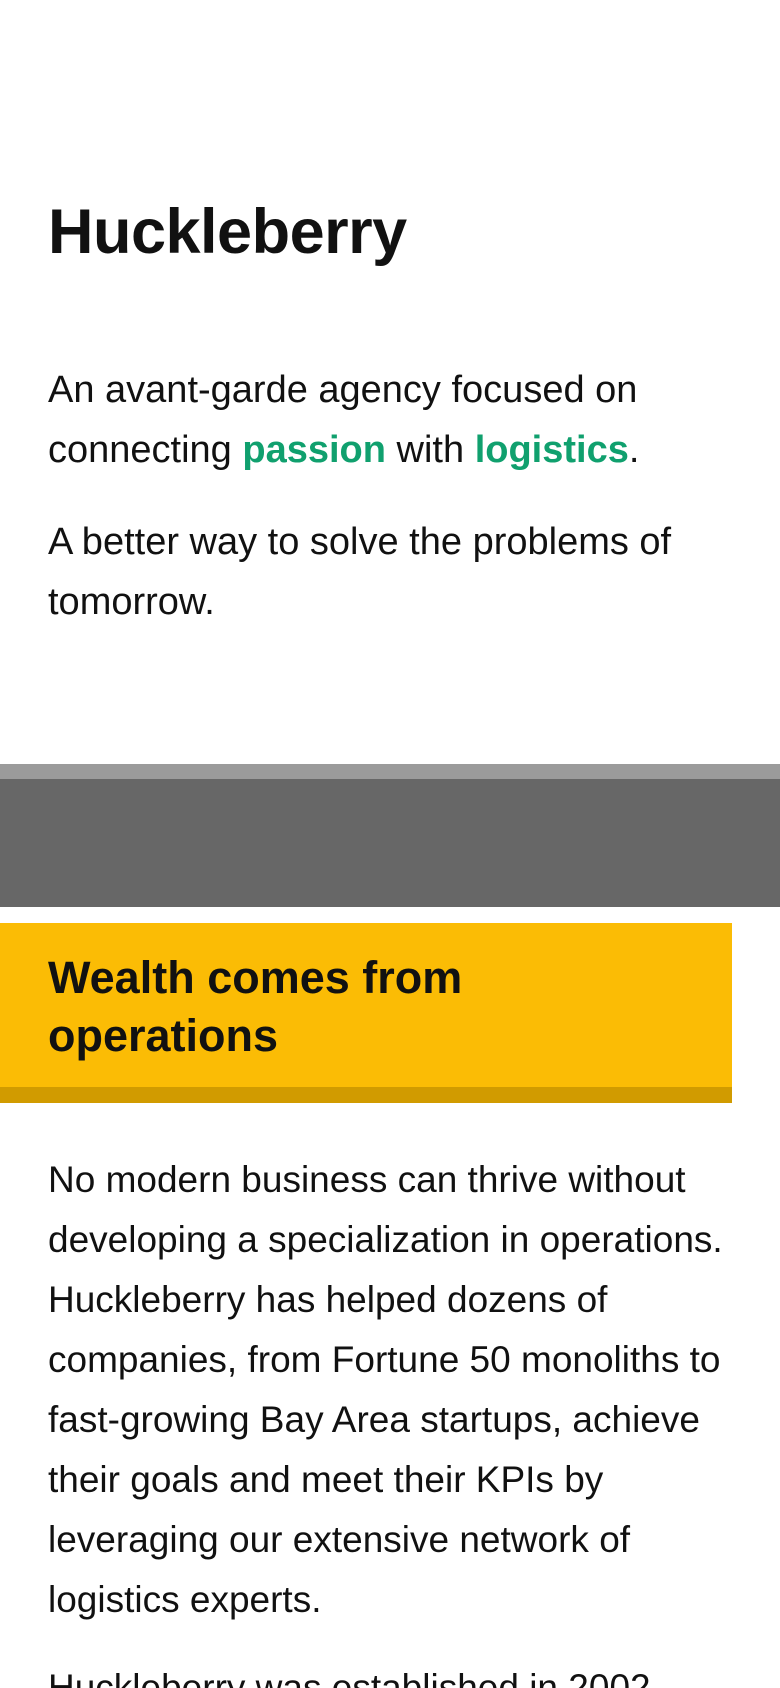 The width and height of the screenshot is (780, 1688). What do you see at coordinates (634, 450) in the screenshot?
I see `tagline-end: .` at bounding box center [634, 450].